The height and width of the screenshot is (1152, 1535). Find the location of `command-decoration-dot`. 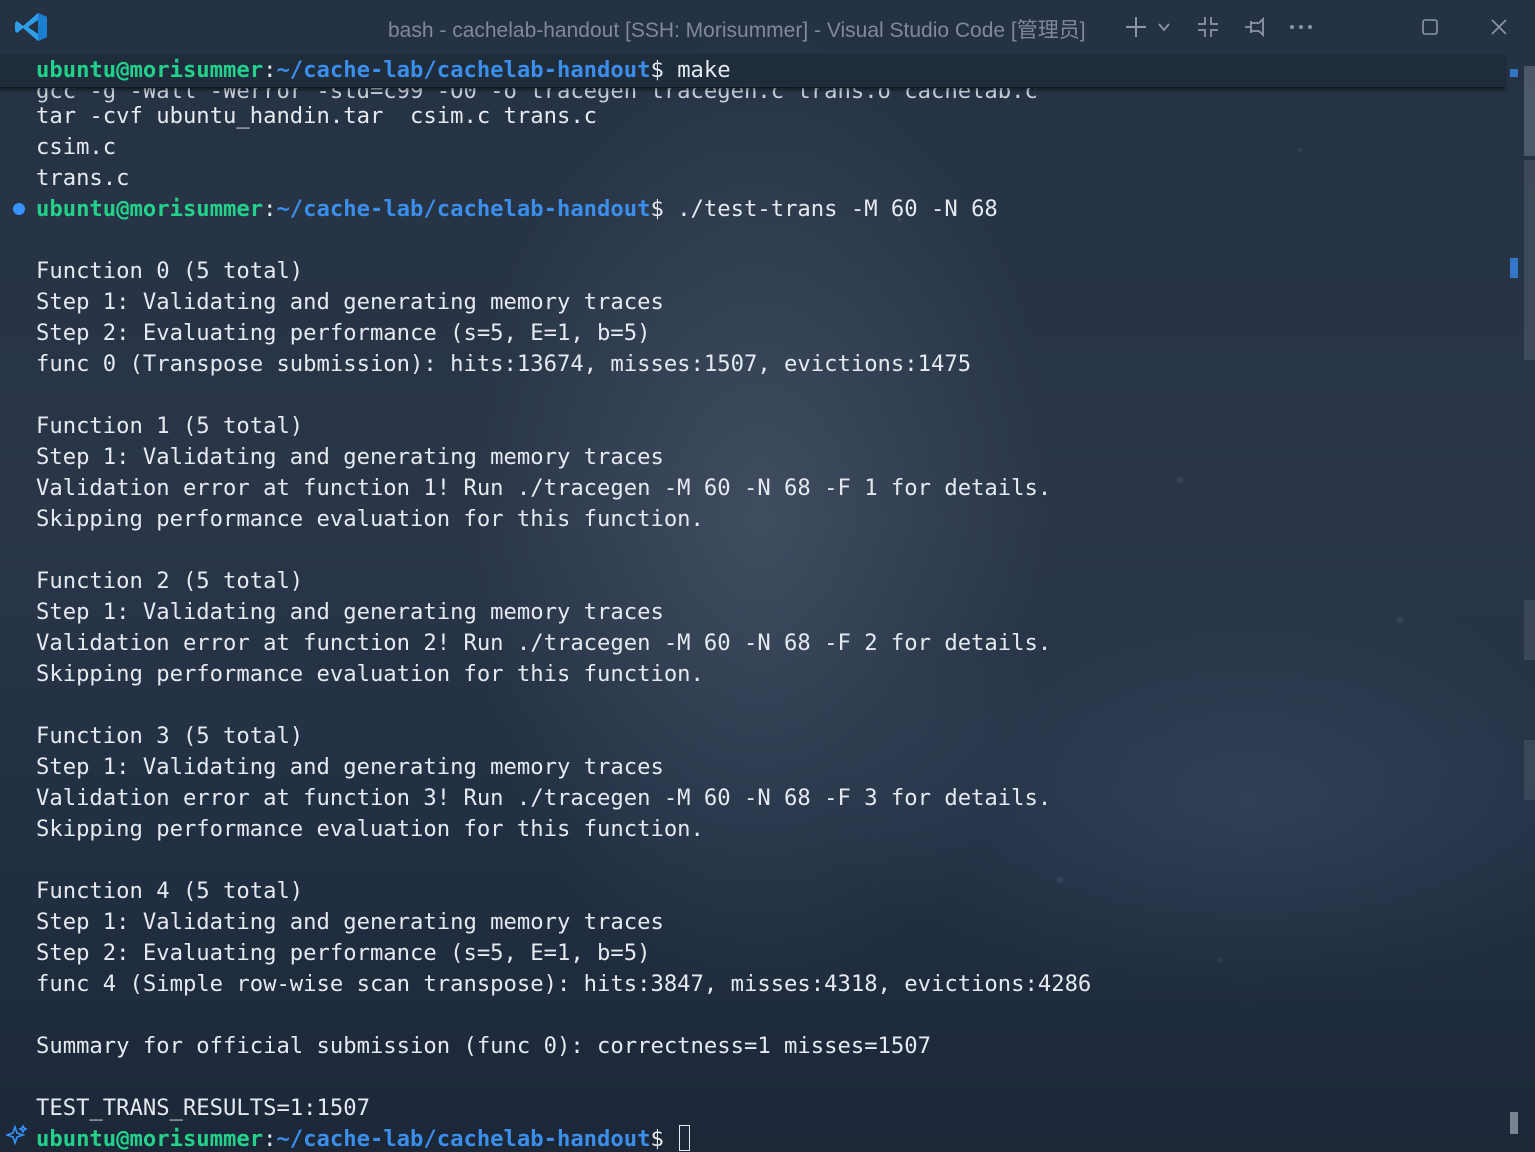

command-decoration-dot is located at coordinates (19, 209).